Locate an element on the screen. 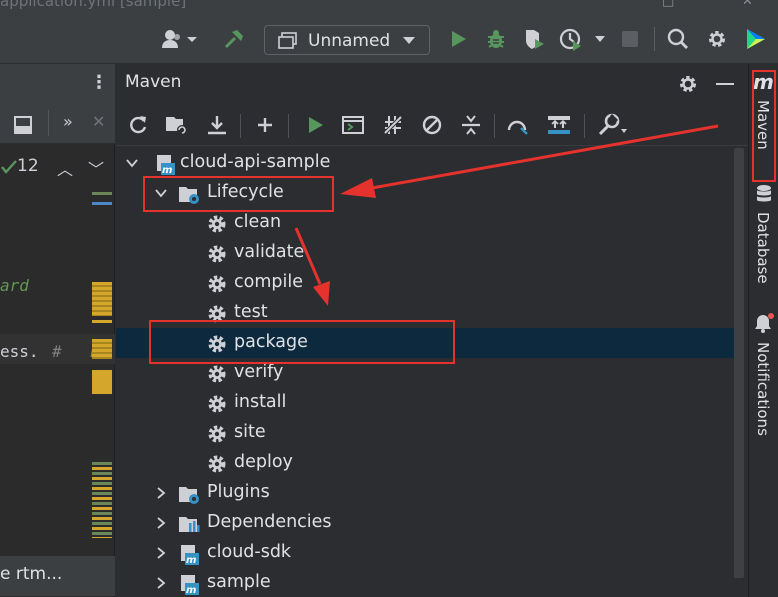 This screenshot has width=778, height=597. more-options-icon: ⋮ is located at coordinates (99, 82).